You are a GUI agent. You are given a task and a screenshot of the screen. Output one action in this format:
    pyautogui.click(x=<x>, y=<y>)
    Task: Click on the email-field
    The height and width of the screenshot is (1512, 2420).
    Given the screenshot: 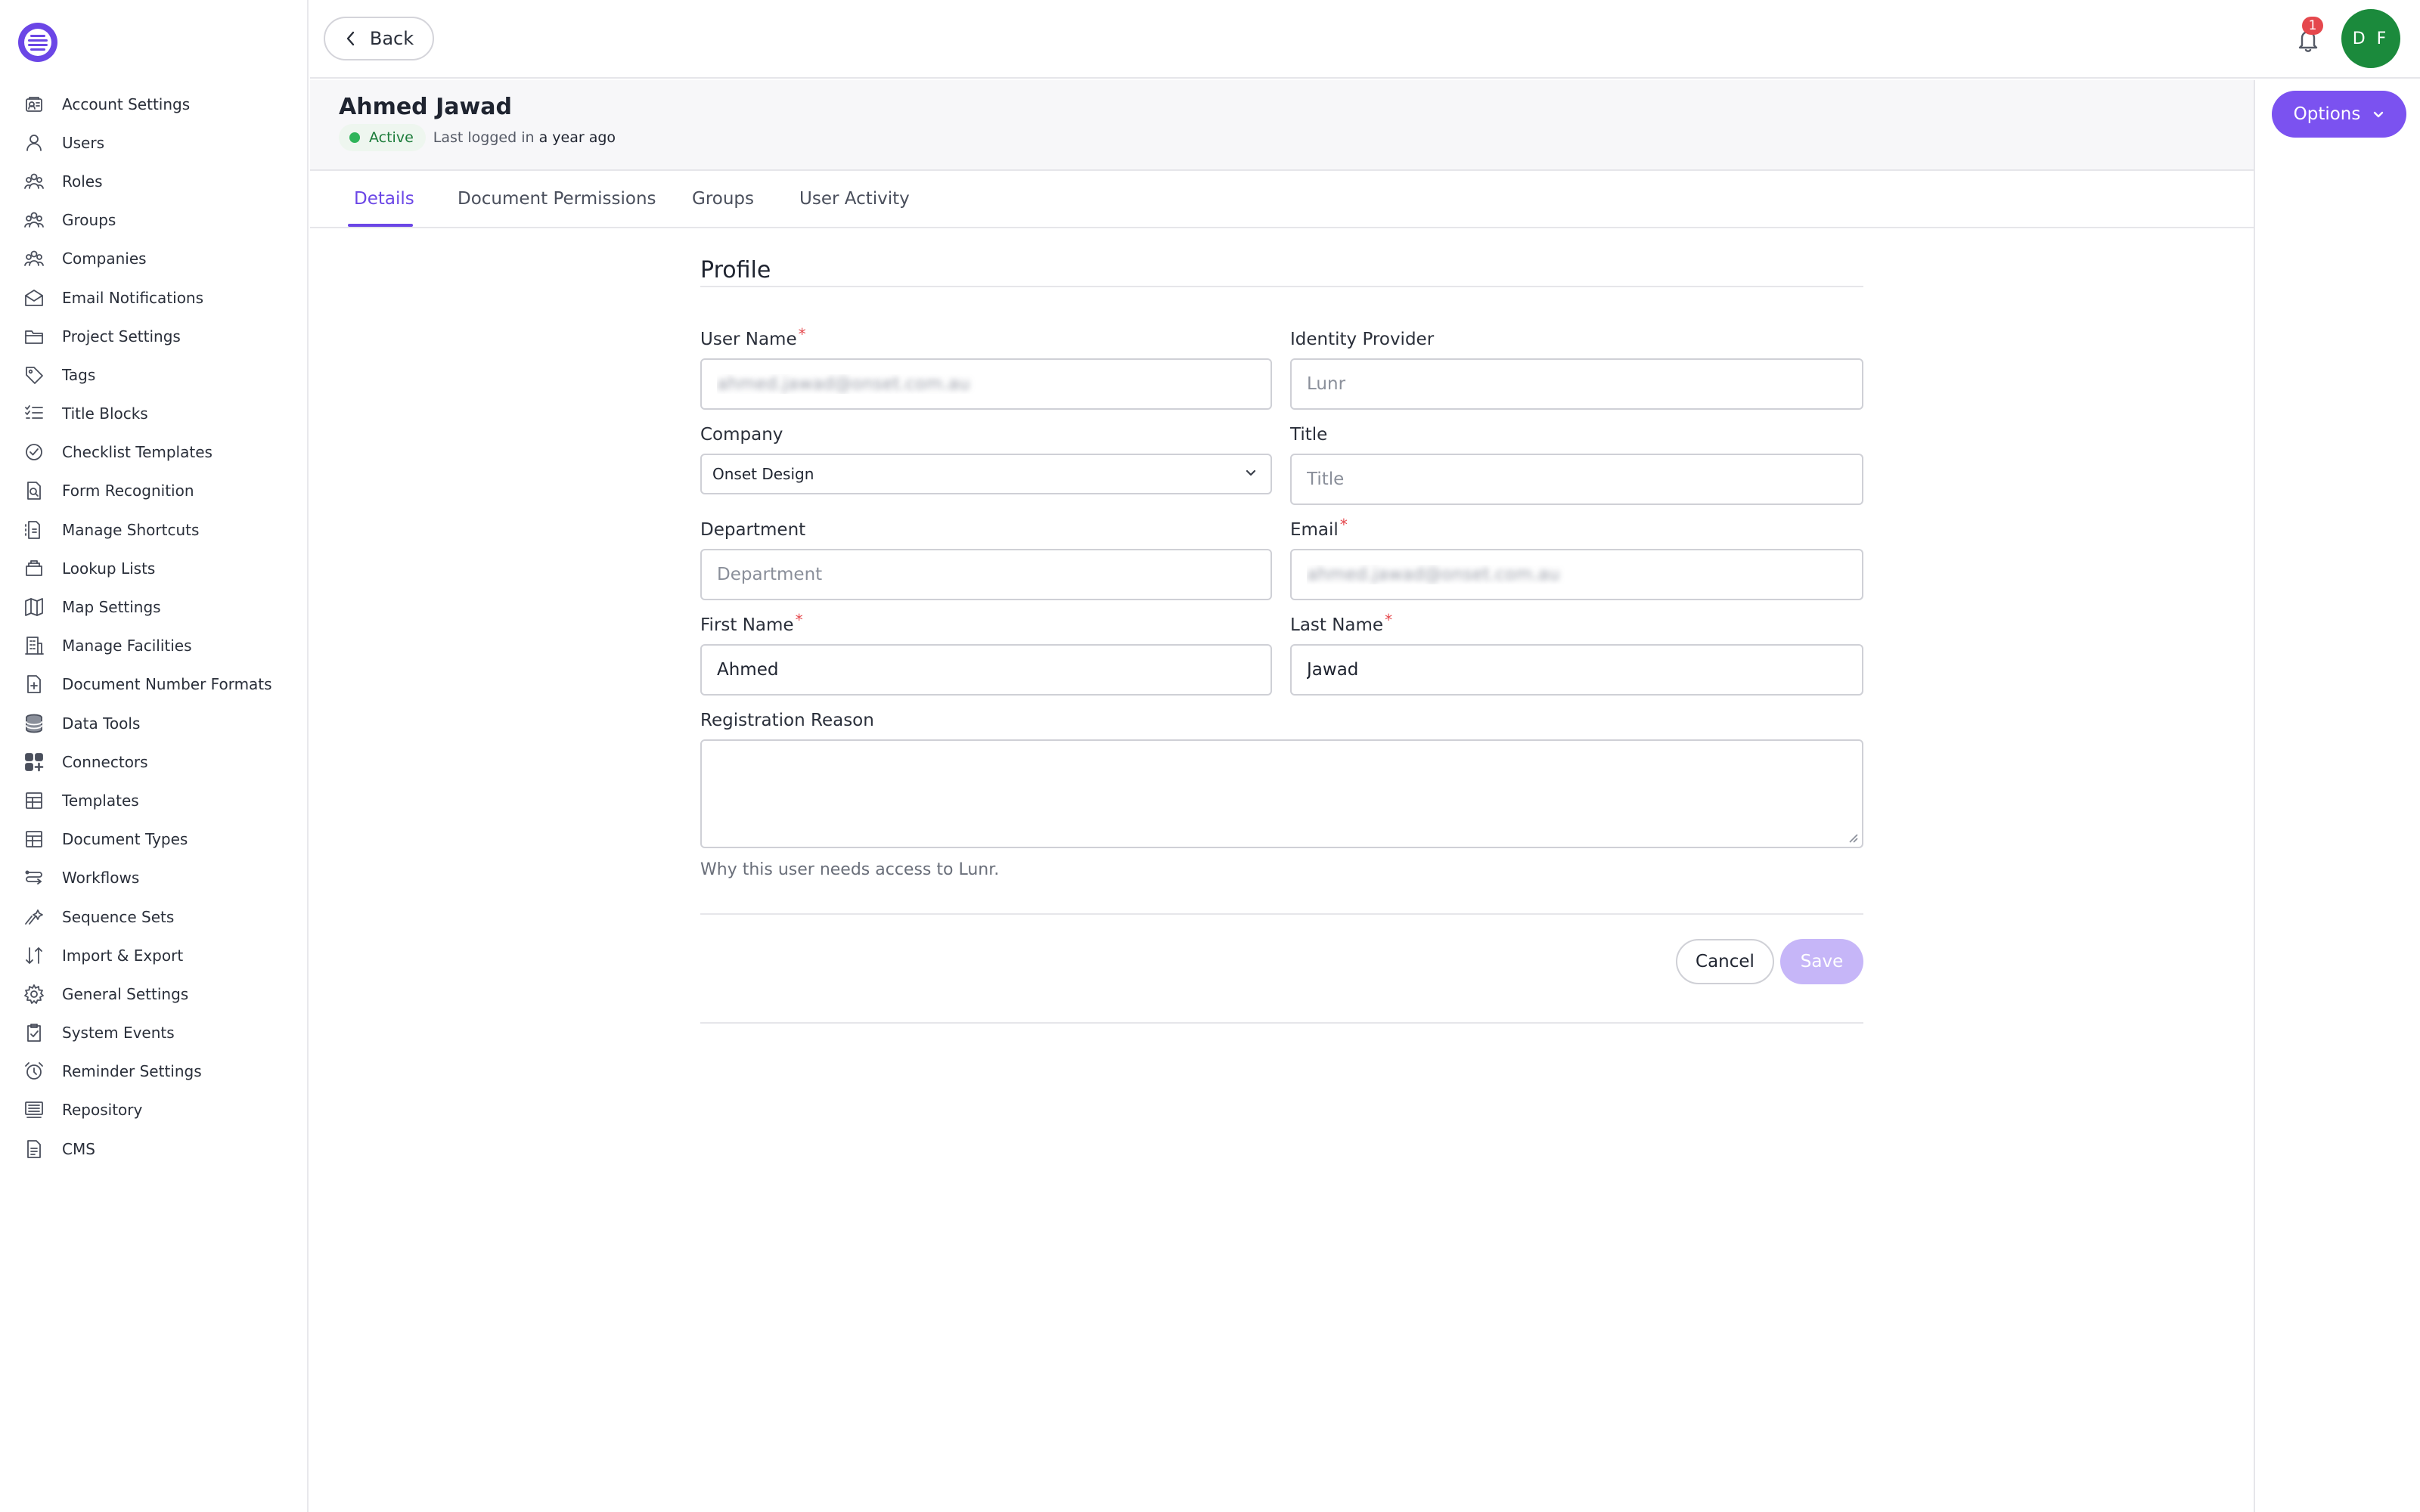 What is the action you would take?
    pyautogui.click(x=1576, y=574)
    